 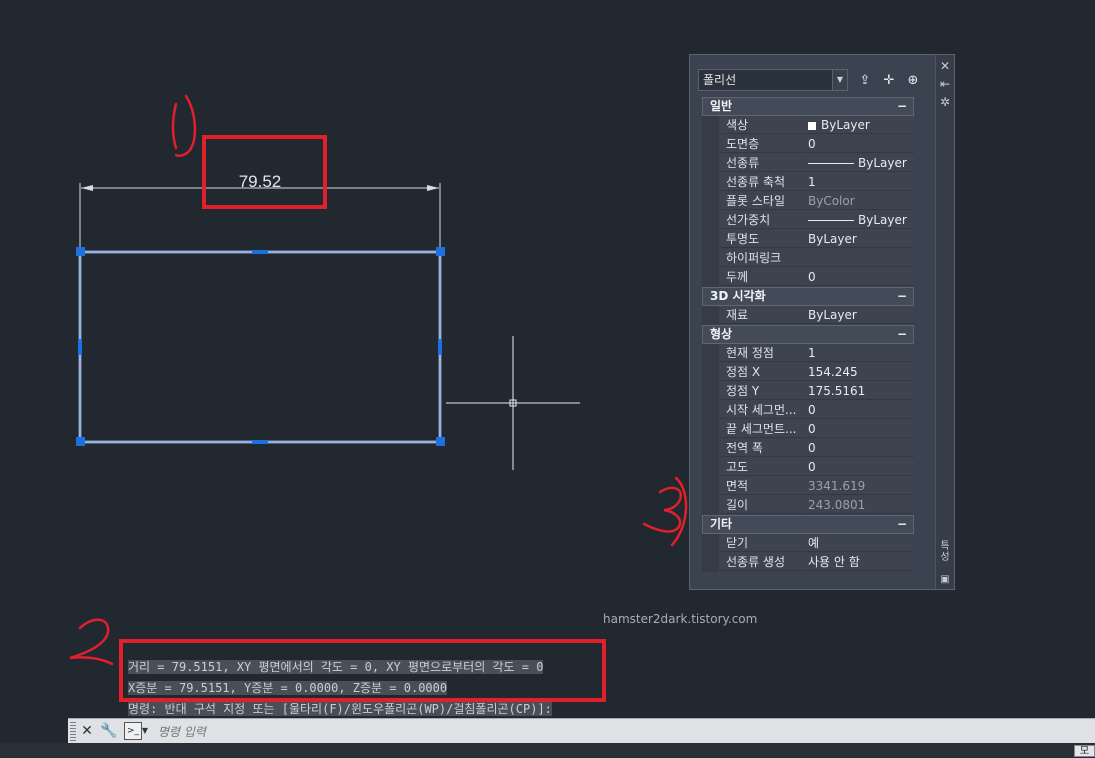 What do you see at coordinates (608, 732) in the screenshot?
I see `command-input` at bounding box center [608, 732].